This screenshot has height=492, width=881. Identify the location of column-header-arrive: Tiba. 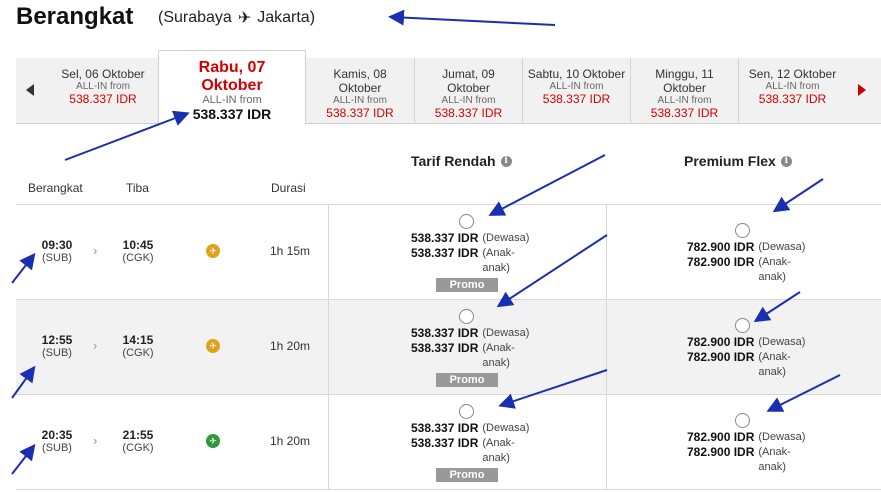
(137, 188).